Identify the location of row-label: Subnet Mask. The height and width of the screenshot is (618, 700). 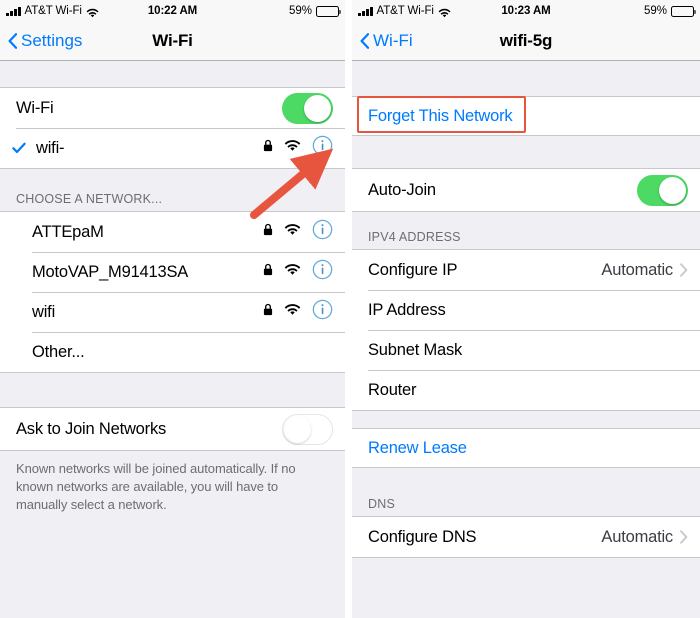
(415, 349).